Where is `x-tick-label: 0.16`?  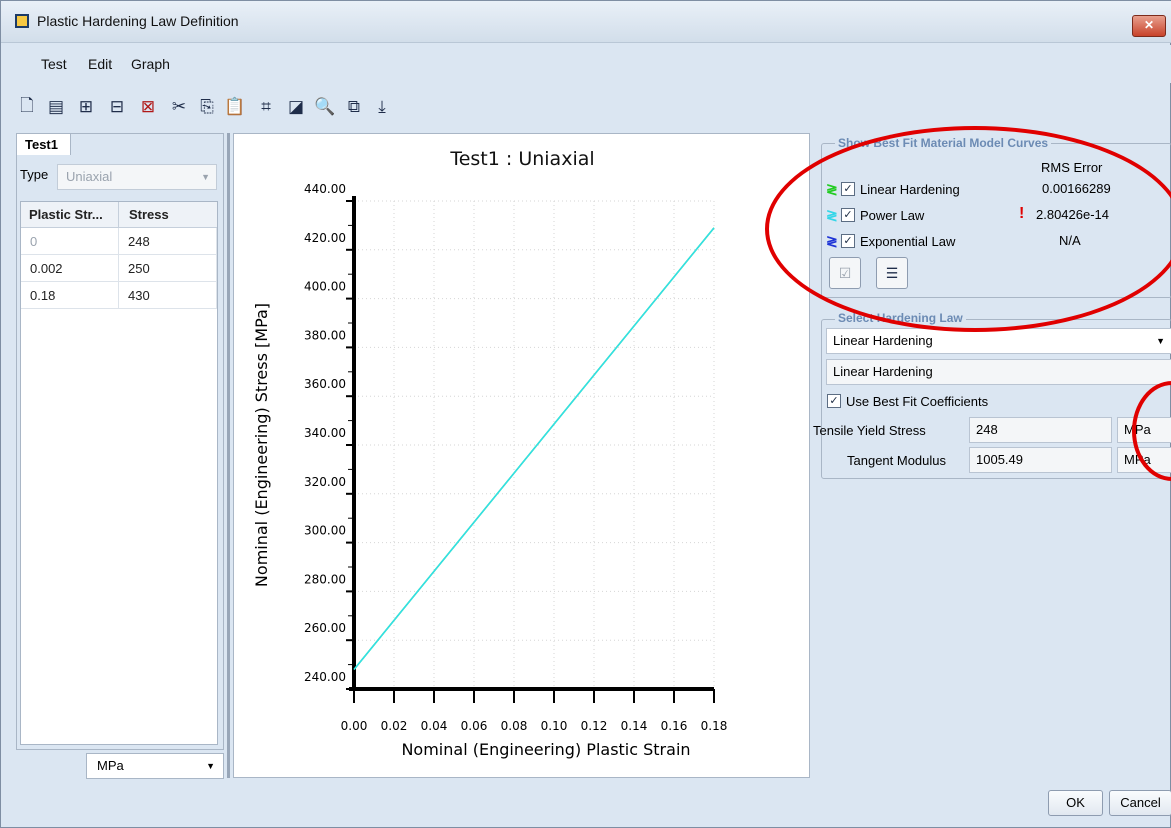
x-tick-label: 0.16 is located at coordinates (674, 726).